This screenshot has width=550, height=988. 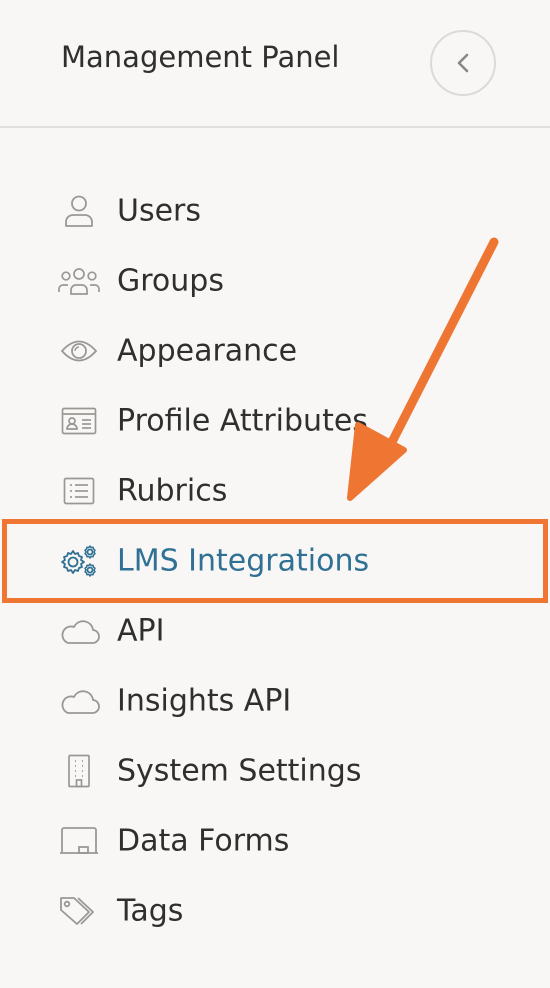 I want to click on sidebar-item-system-settings: System Settings, so click(x=275, y=771).